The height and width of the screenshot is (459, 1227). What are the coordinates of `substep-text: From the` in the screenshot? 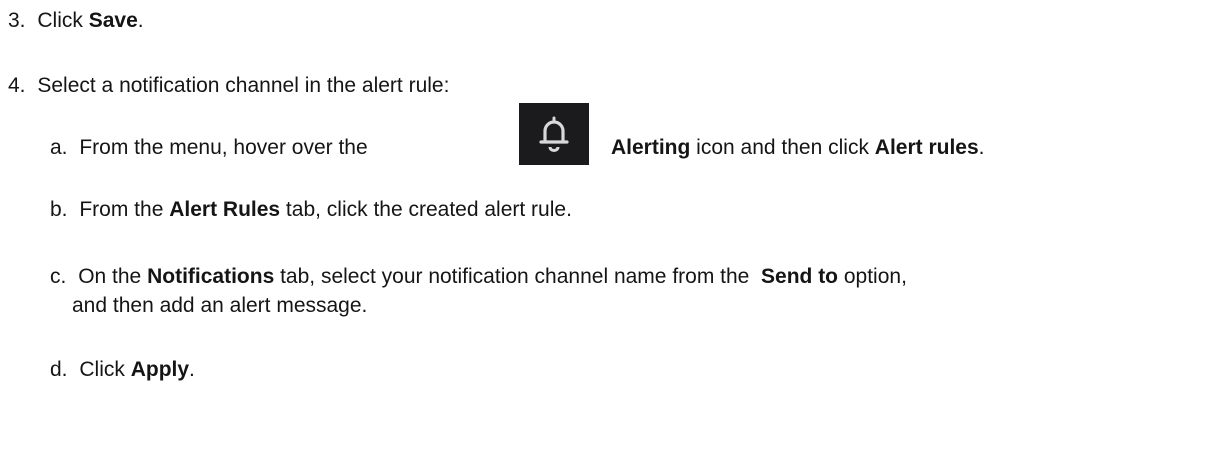 It's located at (124, 209).